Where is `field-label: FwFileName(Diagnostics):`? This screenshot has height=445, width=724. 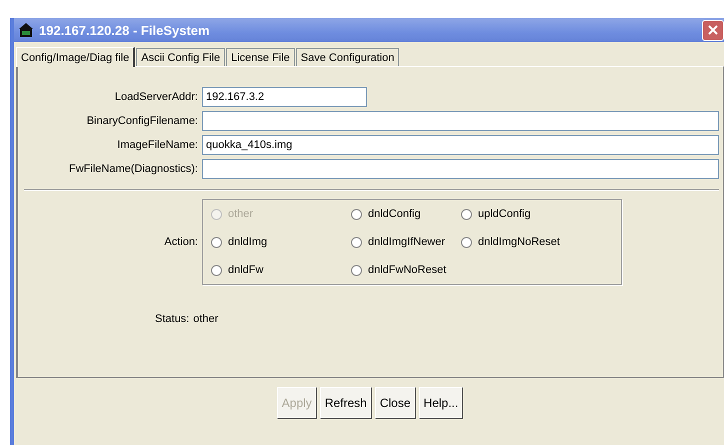
field-label: FwFileName(Diagnostics): is located at coordinates (133, 169).